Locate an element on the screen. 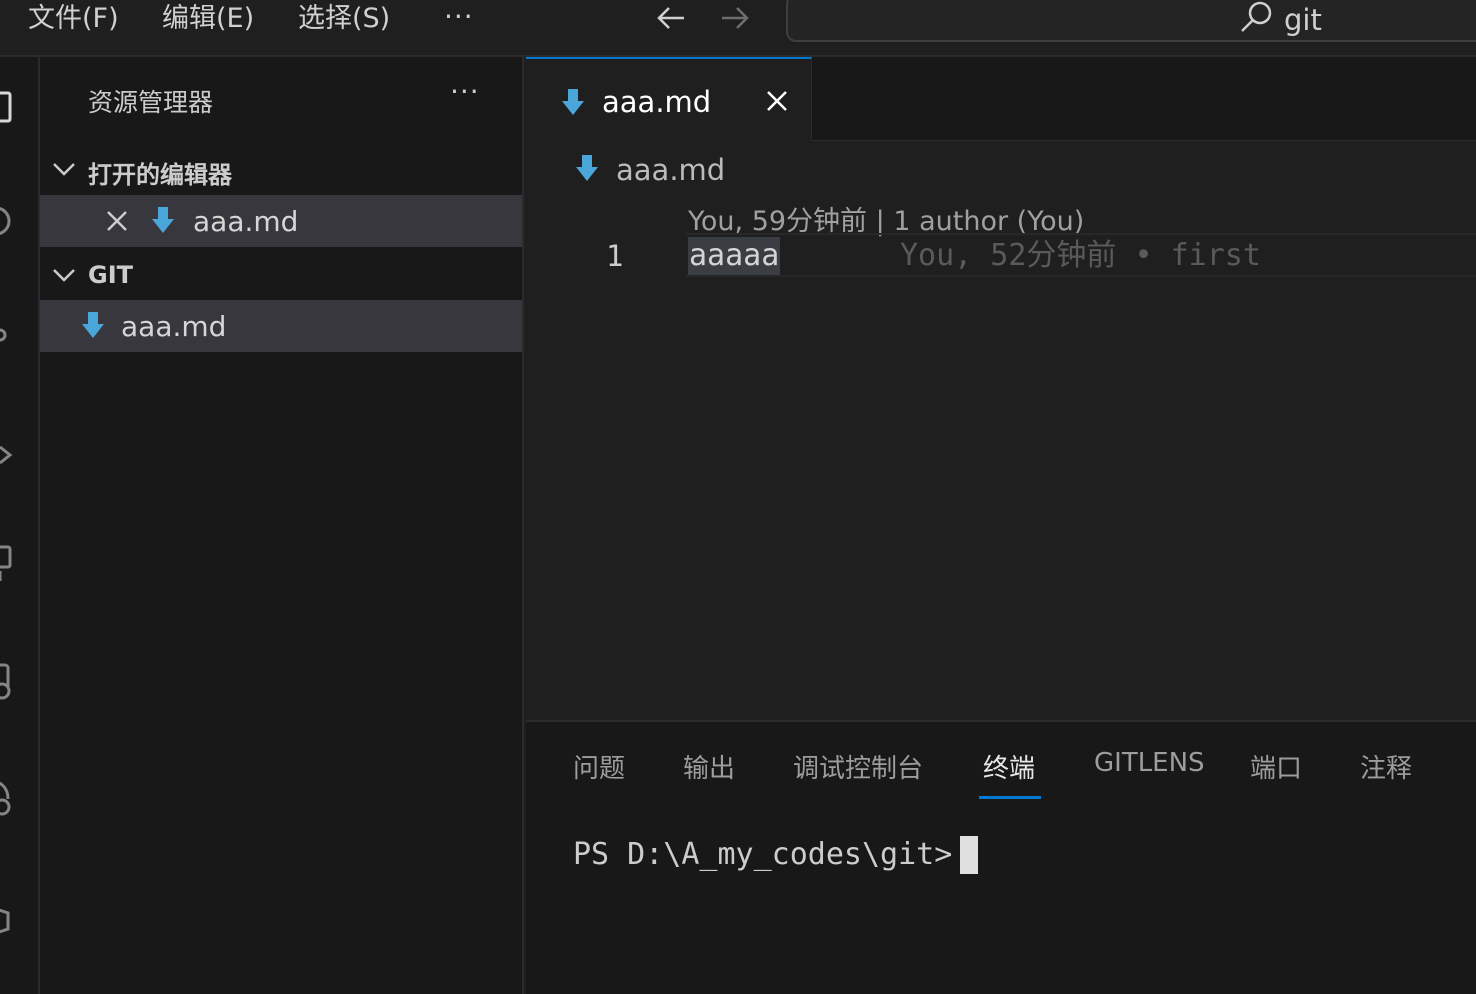  open-editor-item: aaa.md is located at coordinates (281, 221).